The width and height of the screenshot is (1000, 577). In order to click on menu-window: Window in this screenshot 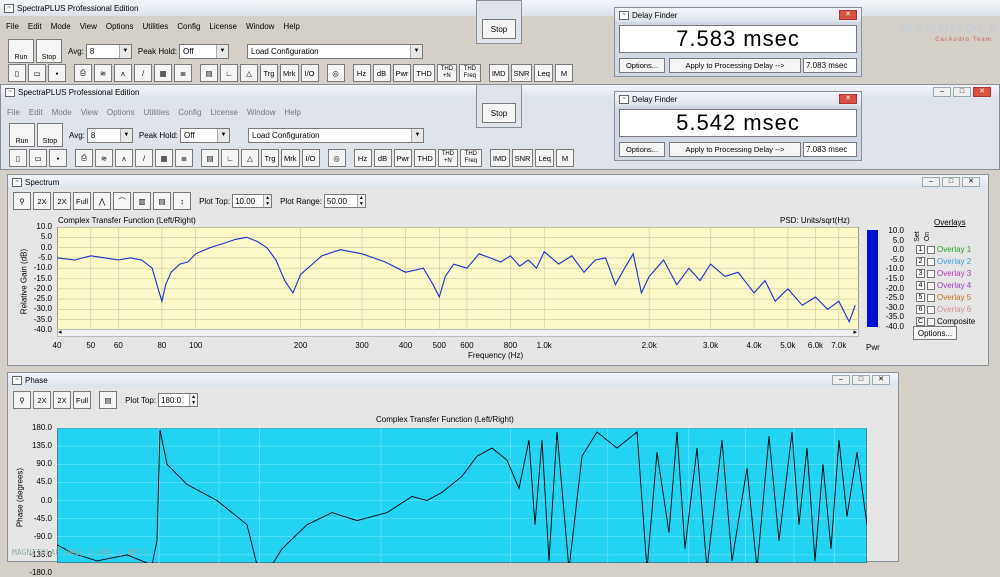, I will do `click(260, 26)`.